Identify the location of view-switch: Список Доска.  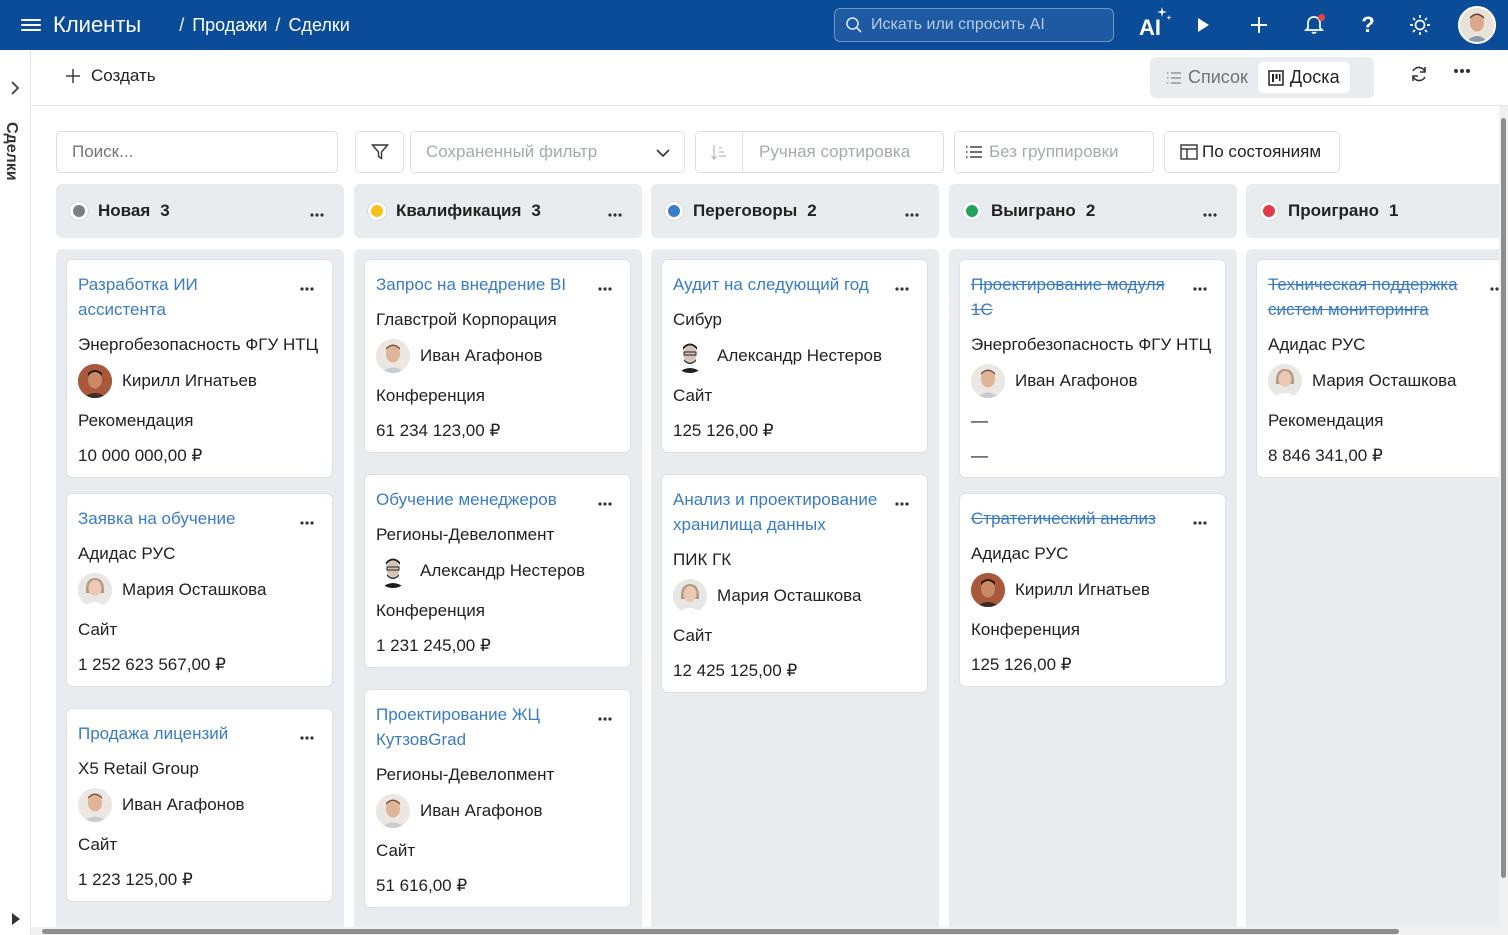
(1262, 77).